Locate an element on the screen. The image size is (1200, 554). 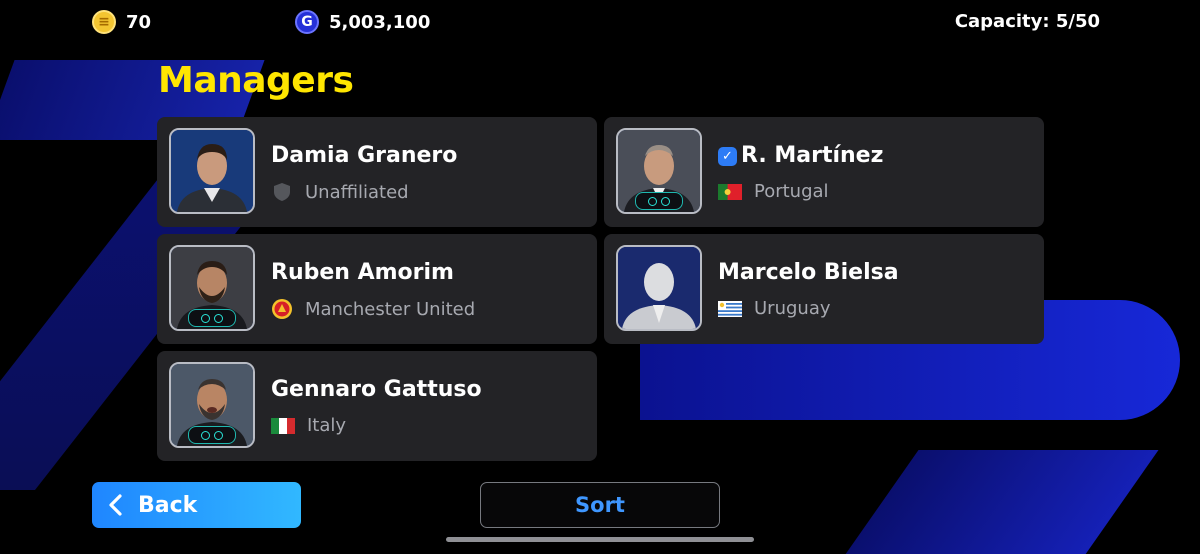
top-bar: ≡ 70 G 5,003,100 Capacity: 5/50 is located at coordinates (600, 22).